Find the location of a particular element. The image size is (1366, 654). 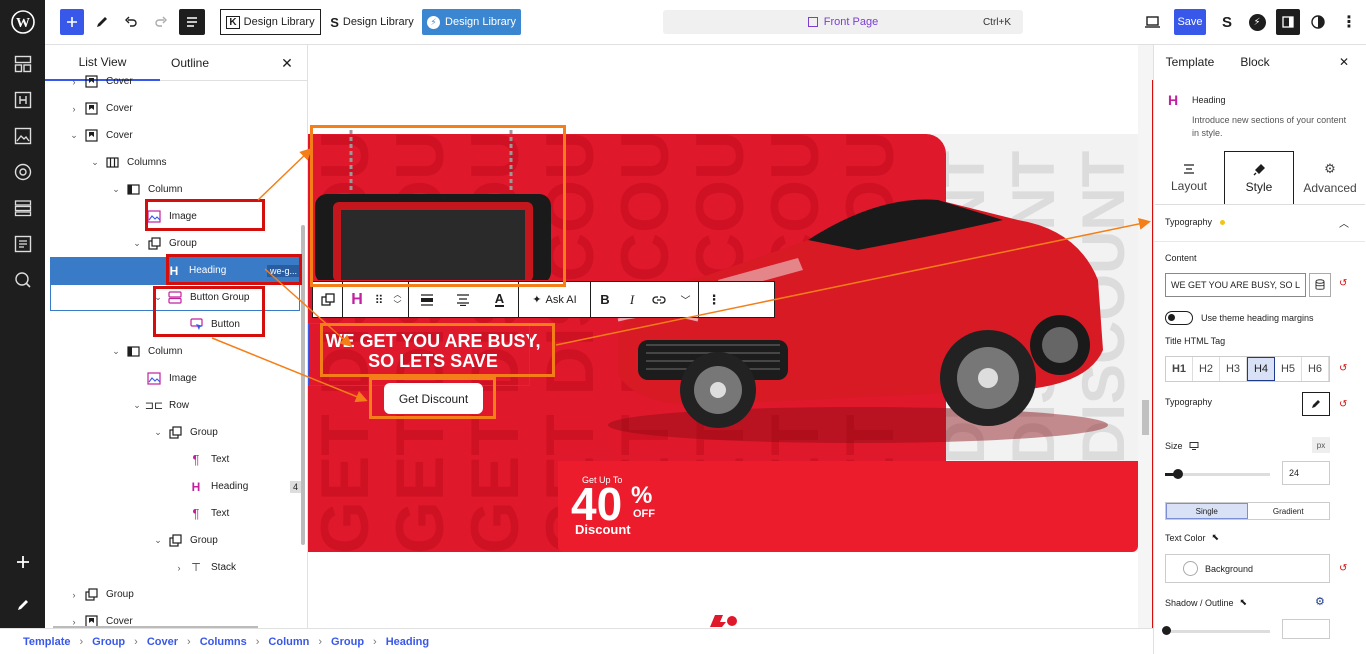

shadow-row: Shadow / Outline ⬉ is located at coordinates (1206, 602).